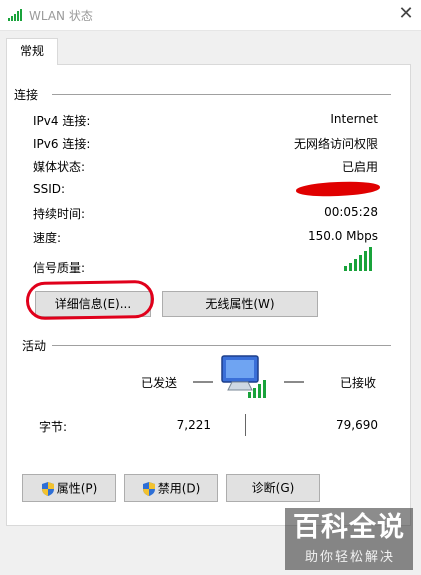 The width and height of the screenshot is (421, 575). I want to click on media-state-value: 已启用, so click(359, 167).